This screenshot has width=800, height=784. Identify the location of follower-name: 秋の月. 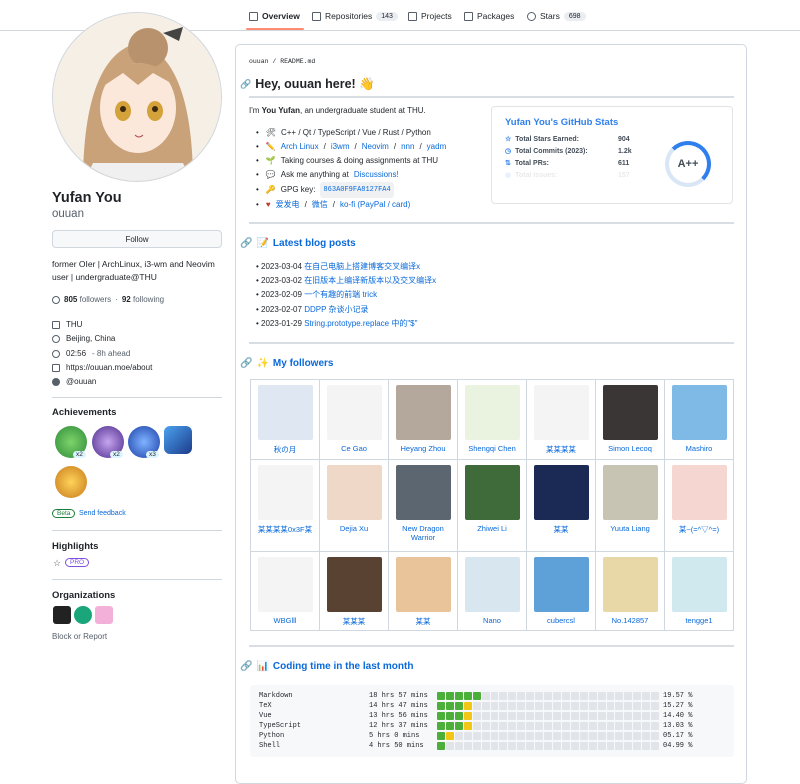
(285, 449).